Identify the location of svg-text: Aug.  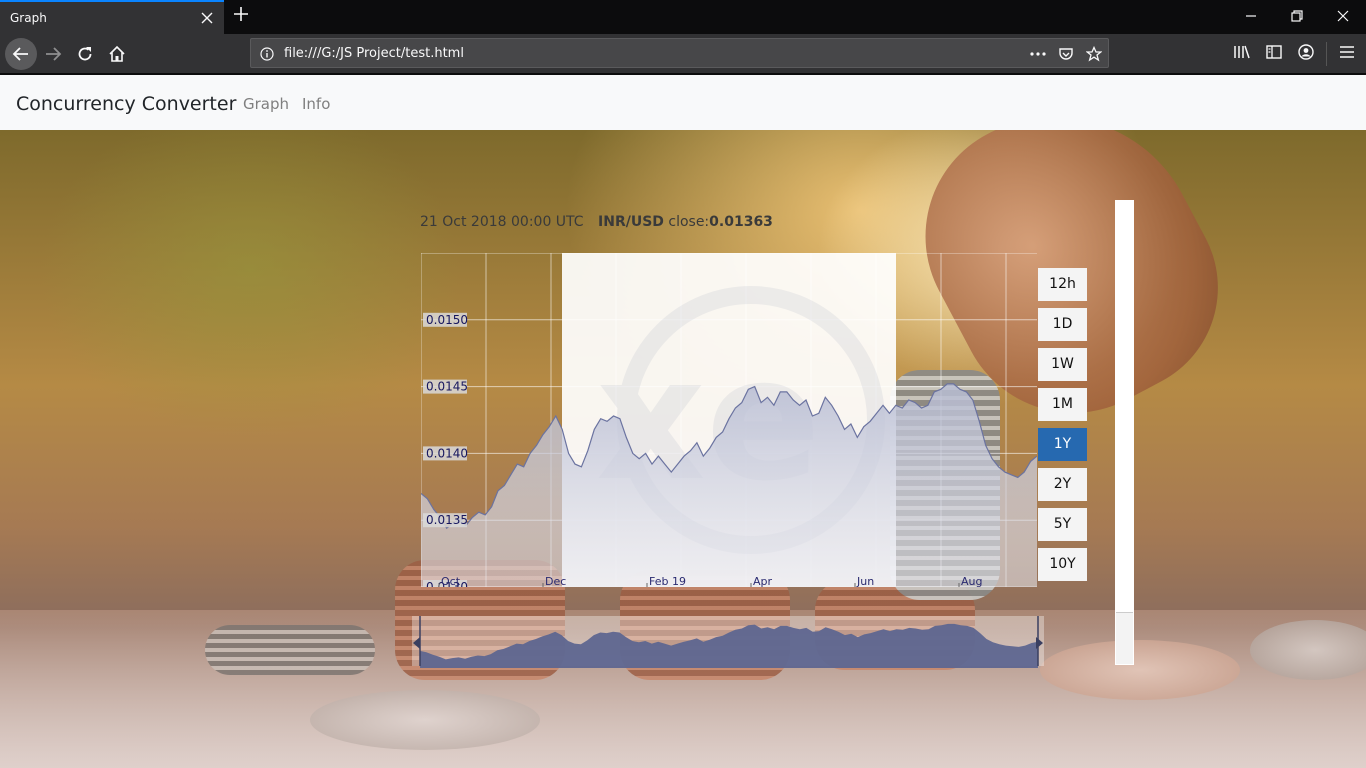
(971, 581).